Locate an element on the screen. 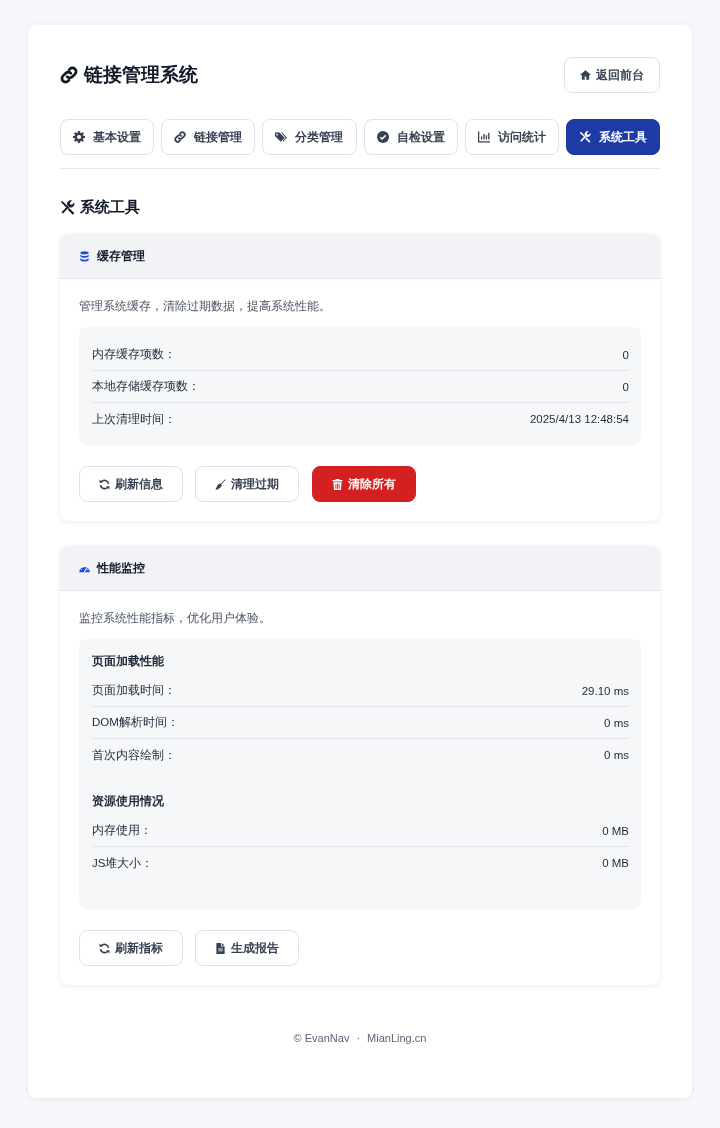  broom-icon is located at coordinates (220, 484).